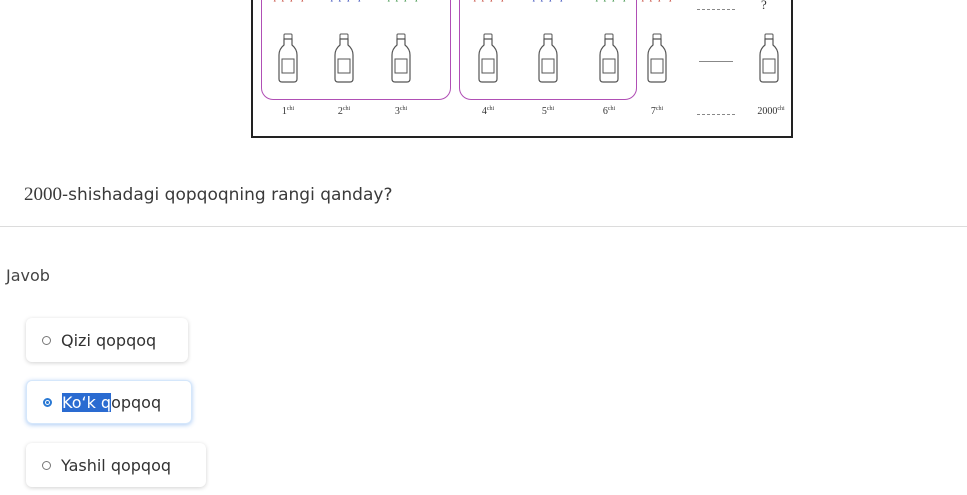 The width and height of the screenshot is (967, 495). I want to click on ordinal-2: 2chi, so click(344, 111).